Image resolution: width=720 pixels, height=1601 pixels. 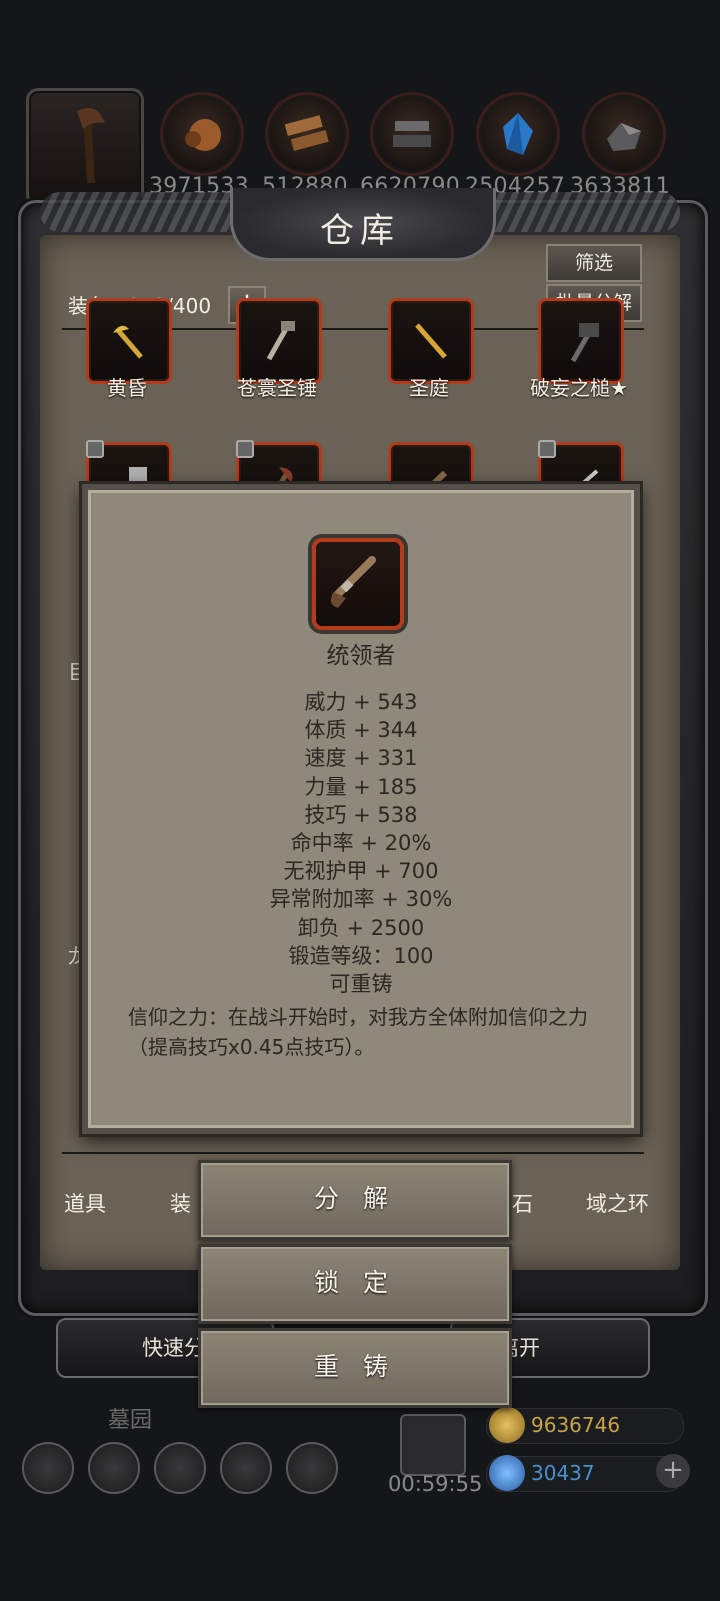 I want to click on page-title: 仓库, so click(x=360, y=231).